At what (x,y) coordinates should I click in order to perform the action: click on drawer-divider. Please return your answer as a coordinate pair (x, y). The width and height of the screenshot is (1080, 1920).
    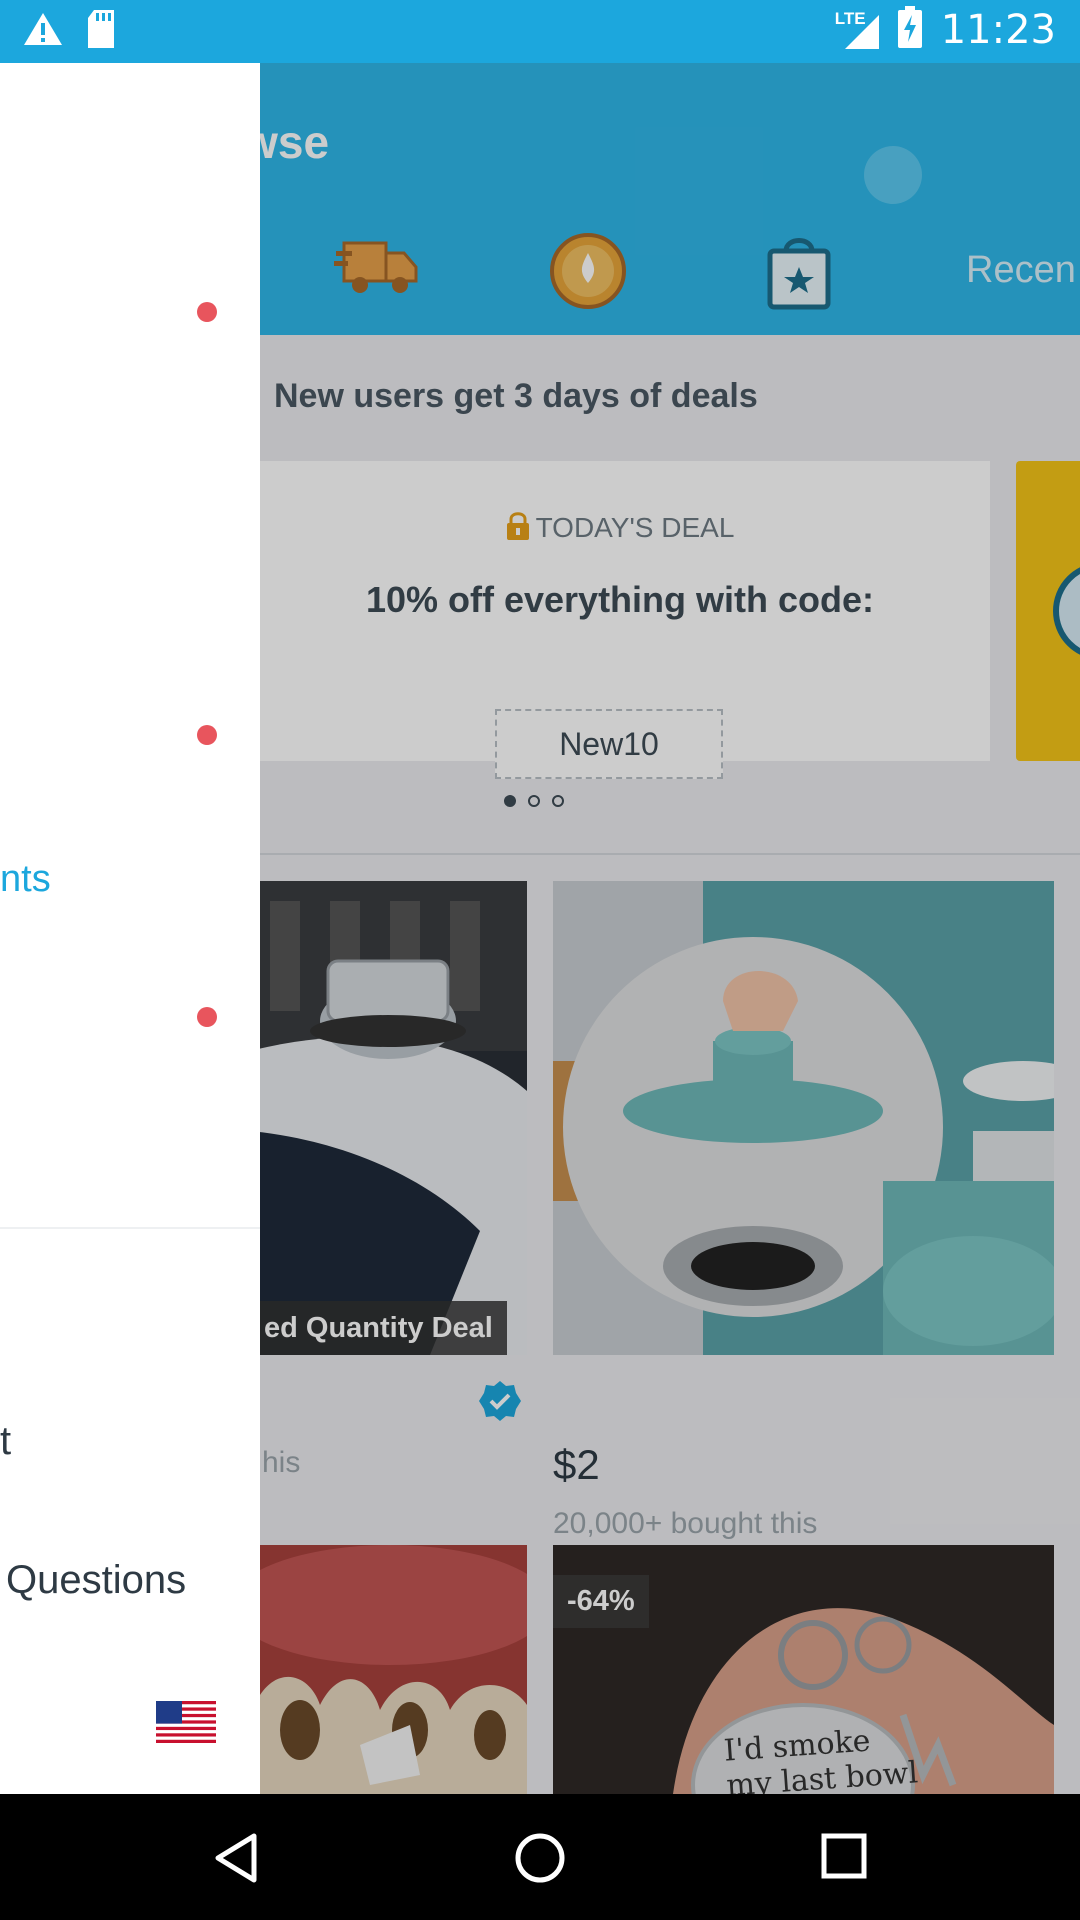
    Looking at the image, I should click on (130, 1228).